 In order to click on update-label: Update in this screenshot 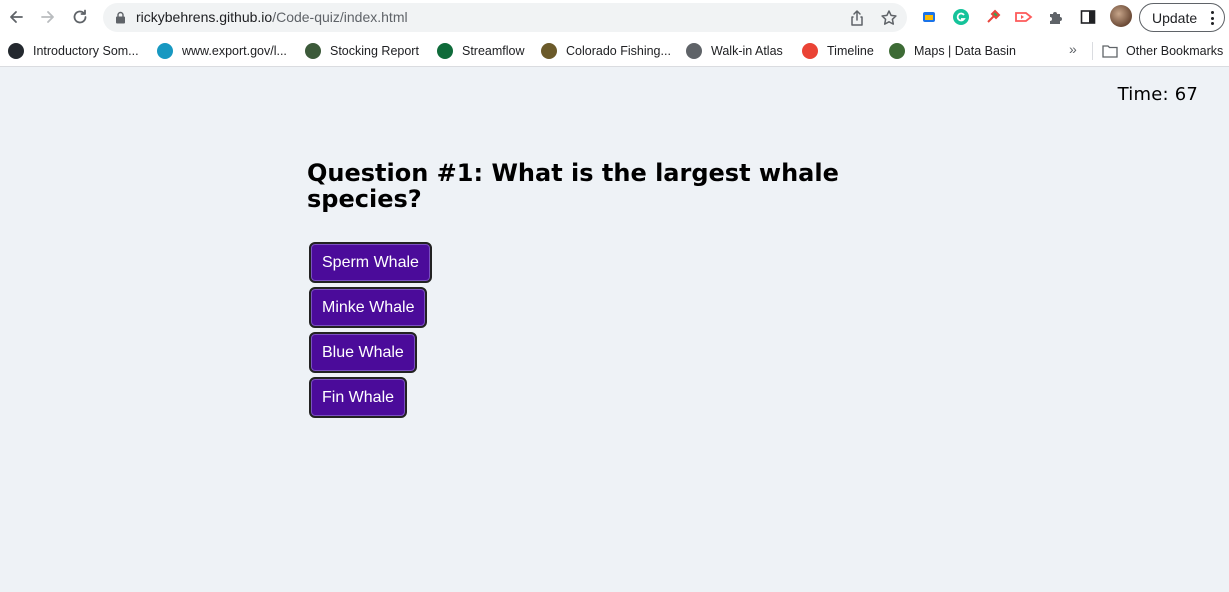, I will do `click(1175, 17)`.